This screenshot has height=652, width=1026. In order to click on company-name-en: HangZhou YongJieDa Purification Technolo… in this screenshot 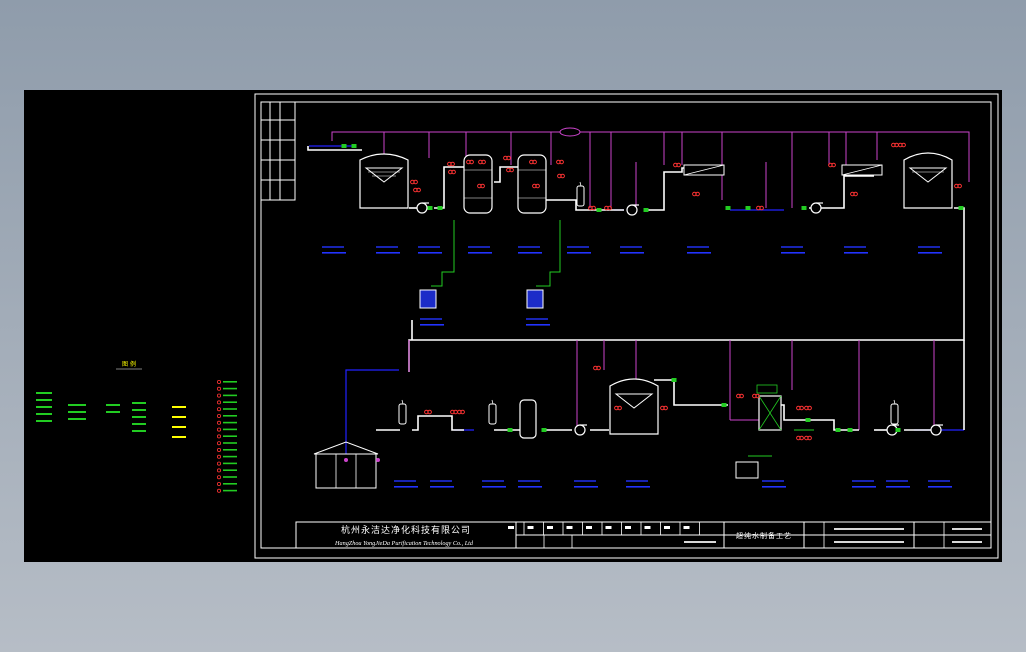, I will do `click(404, 543)`.